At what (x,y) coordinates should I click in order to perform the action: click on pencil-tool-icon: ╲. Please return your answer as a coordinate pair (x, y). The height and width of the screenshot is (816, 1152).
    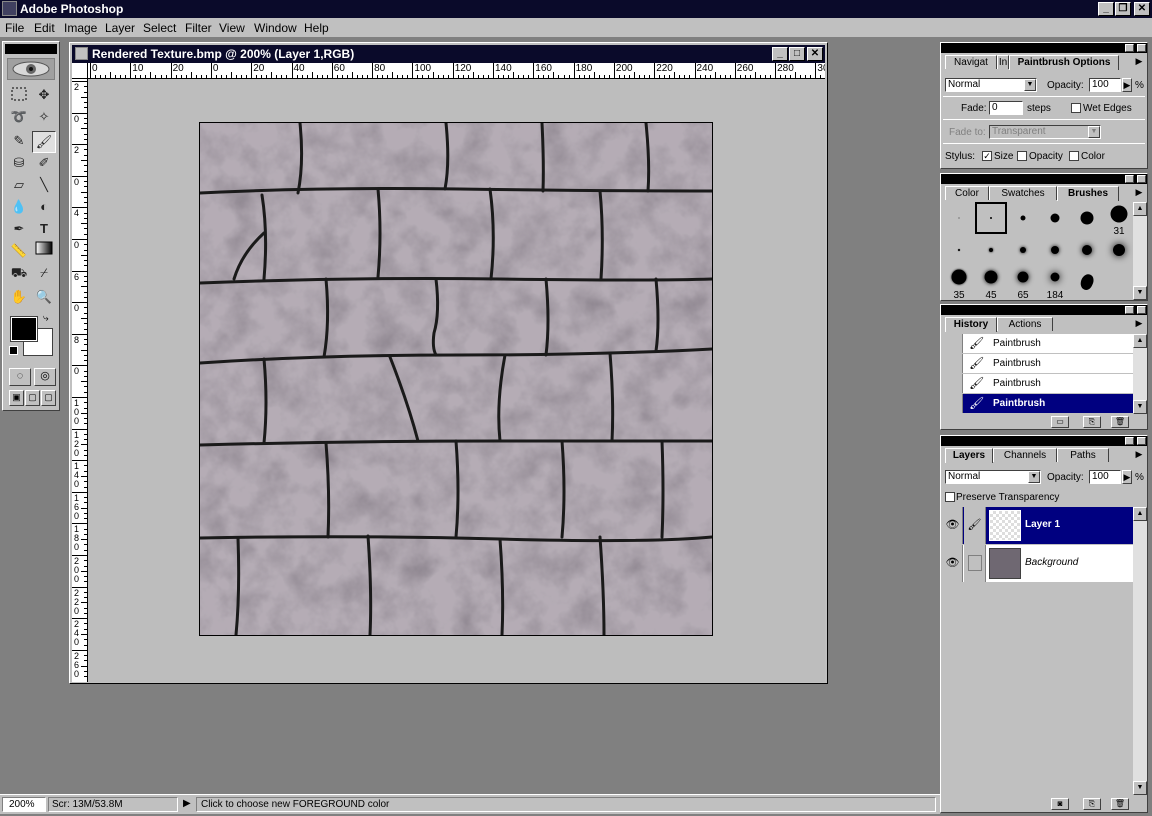
    Looking at the image, I should click on (44, 186).